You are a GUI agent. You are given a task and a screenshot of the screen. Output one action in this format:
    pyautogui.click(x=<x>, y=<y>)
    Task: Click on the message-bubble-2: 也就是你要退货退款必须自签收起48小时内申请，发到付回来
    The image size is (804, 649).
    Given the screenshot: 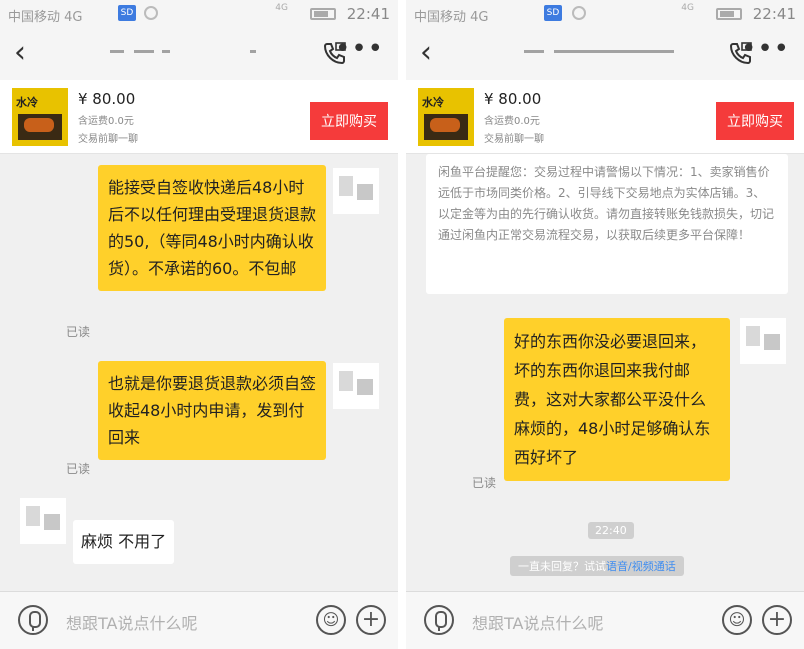 What is the action you would take?
    pyautogui.click(x=212, y=410)
    